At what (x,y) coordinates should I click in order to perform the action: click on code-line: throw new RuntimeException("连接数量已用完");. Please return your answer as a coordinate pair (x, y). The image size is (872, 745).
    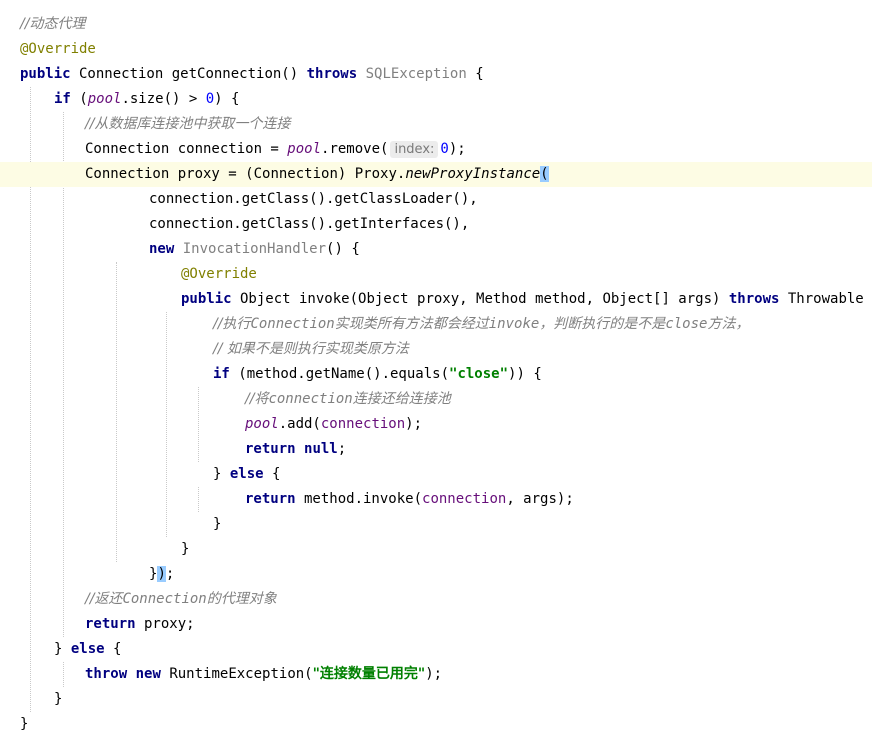
    Looking at the image, I should click on (436, 674).